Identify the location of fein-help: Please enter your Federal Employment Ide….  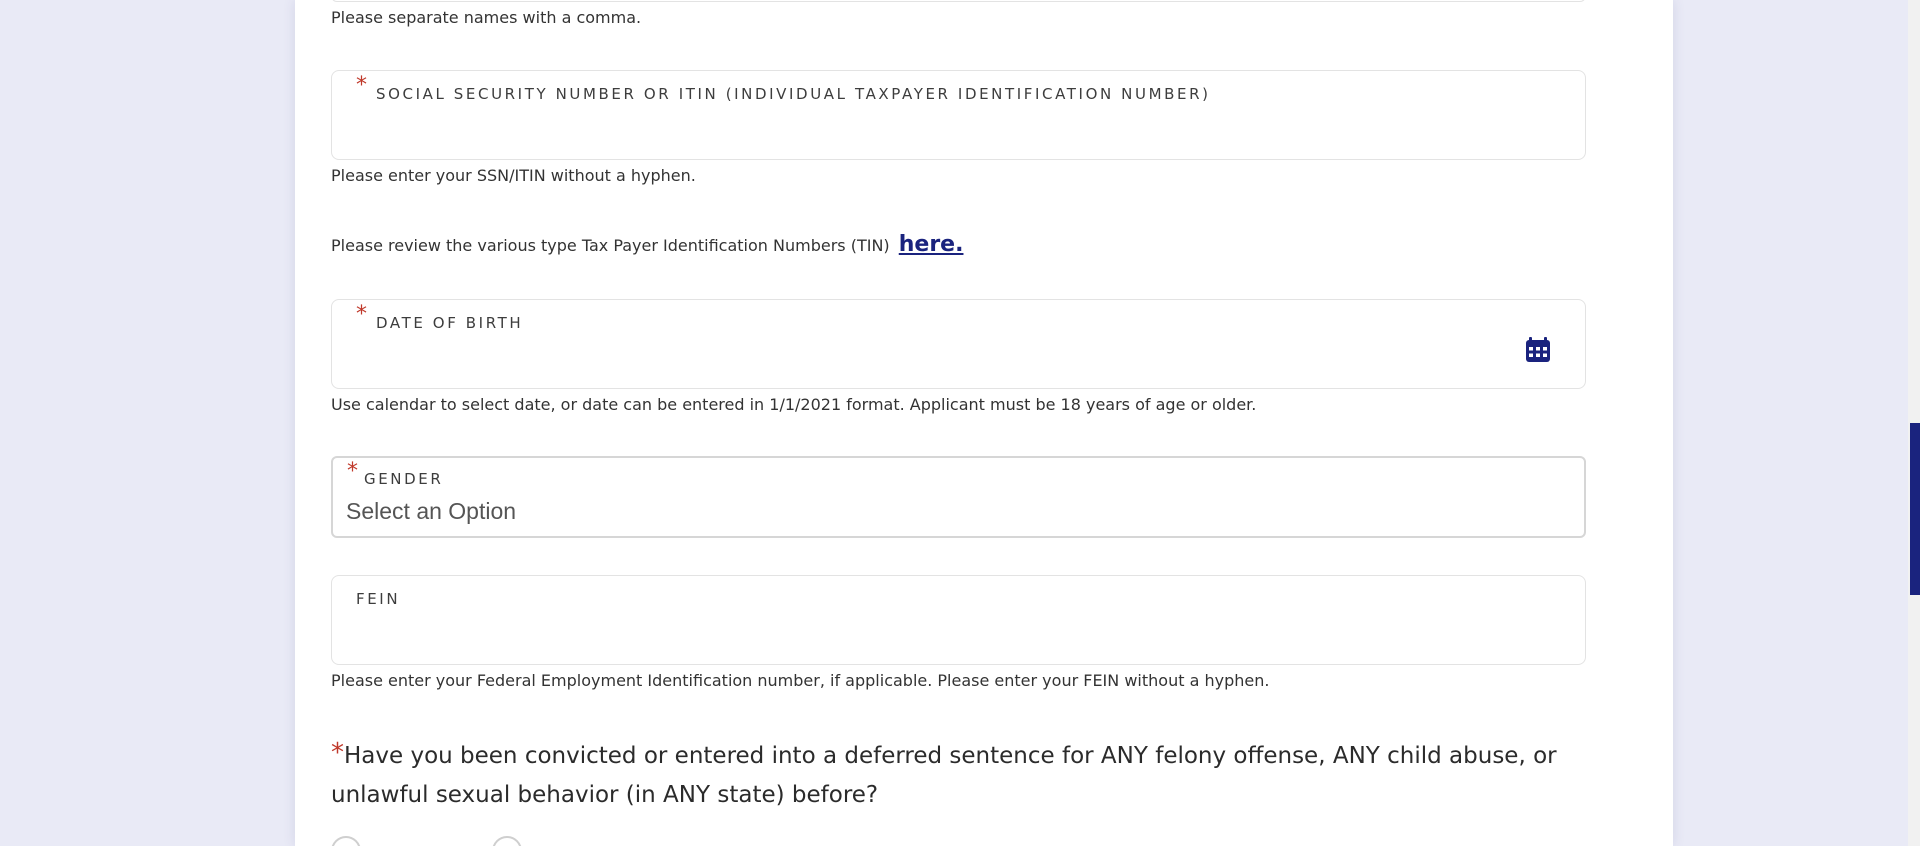
(800, 680).